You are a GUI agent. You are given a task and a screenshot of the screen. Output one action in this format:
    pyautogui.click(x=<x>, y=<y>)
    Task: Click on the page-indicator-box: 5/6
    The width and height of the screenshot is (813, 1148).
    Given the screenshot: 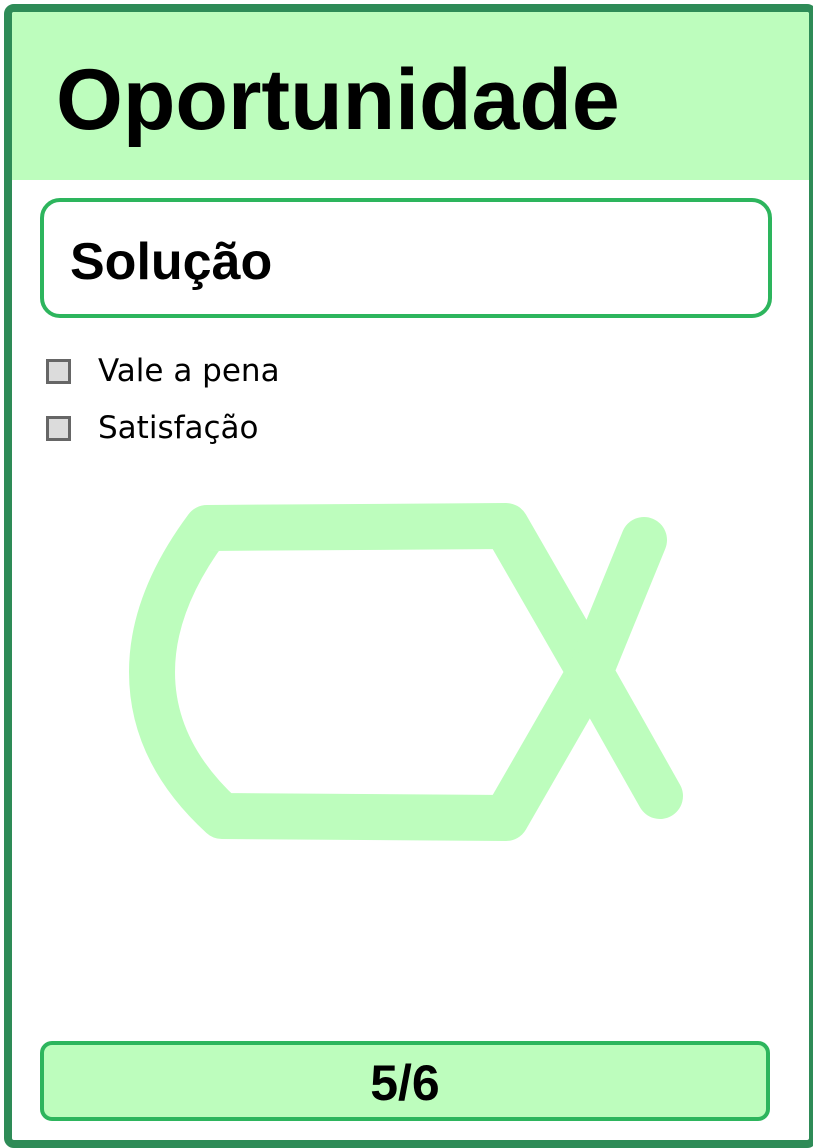 What is the action you would take?
    pyautogui.click(x=405, y=1081)
    